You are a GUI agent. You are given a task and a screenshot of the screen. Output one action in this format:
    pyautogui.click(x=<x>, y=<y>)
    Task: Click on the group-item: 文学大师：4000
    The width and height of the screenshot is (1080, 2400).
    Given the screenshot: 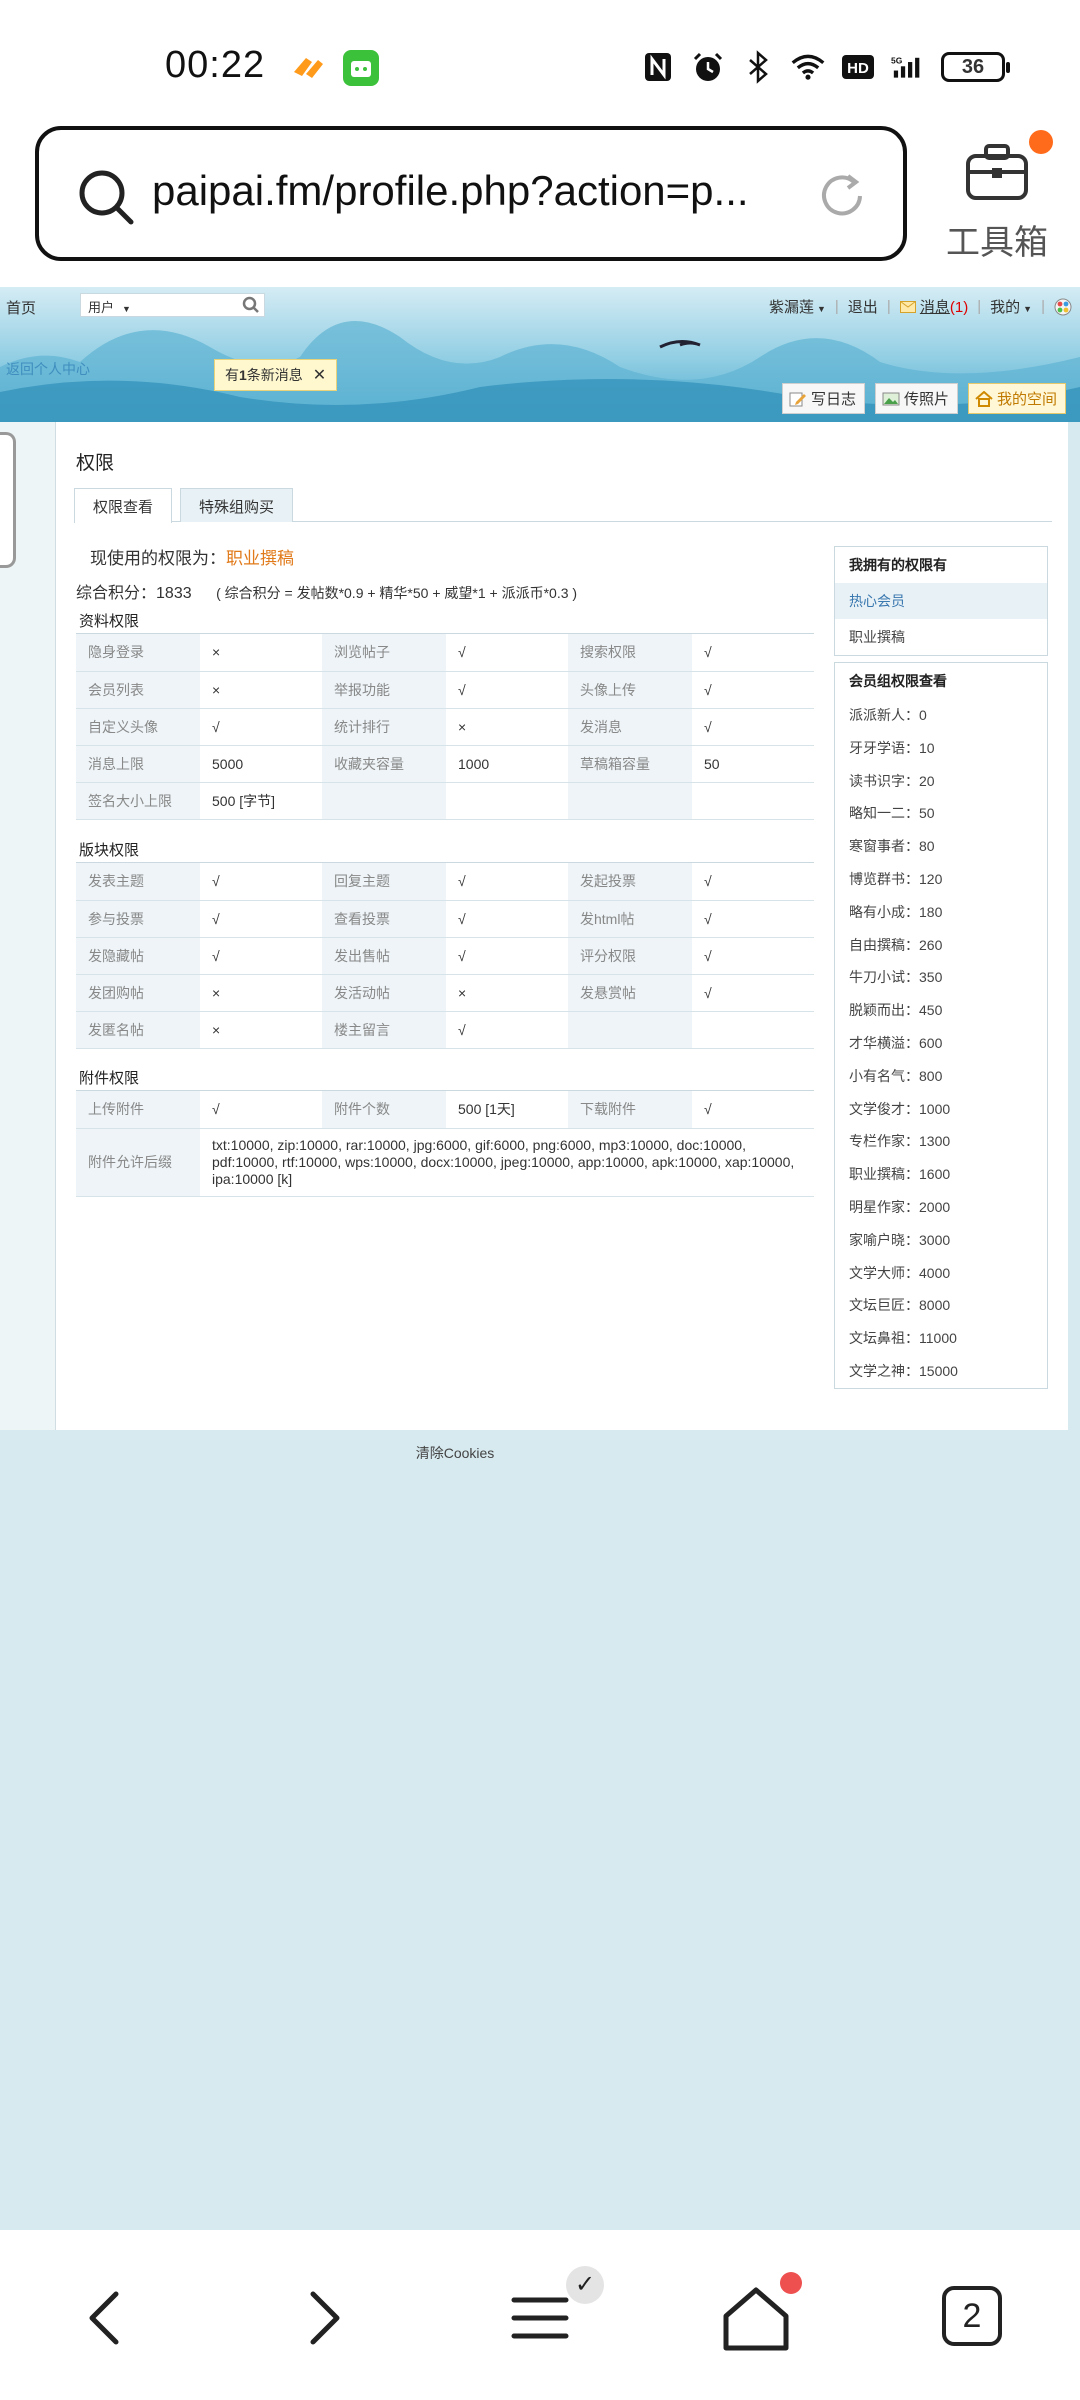 What is the action you would take?
    pyautogui.click(x=941, y=1273)
    